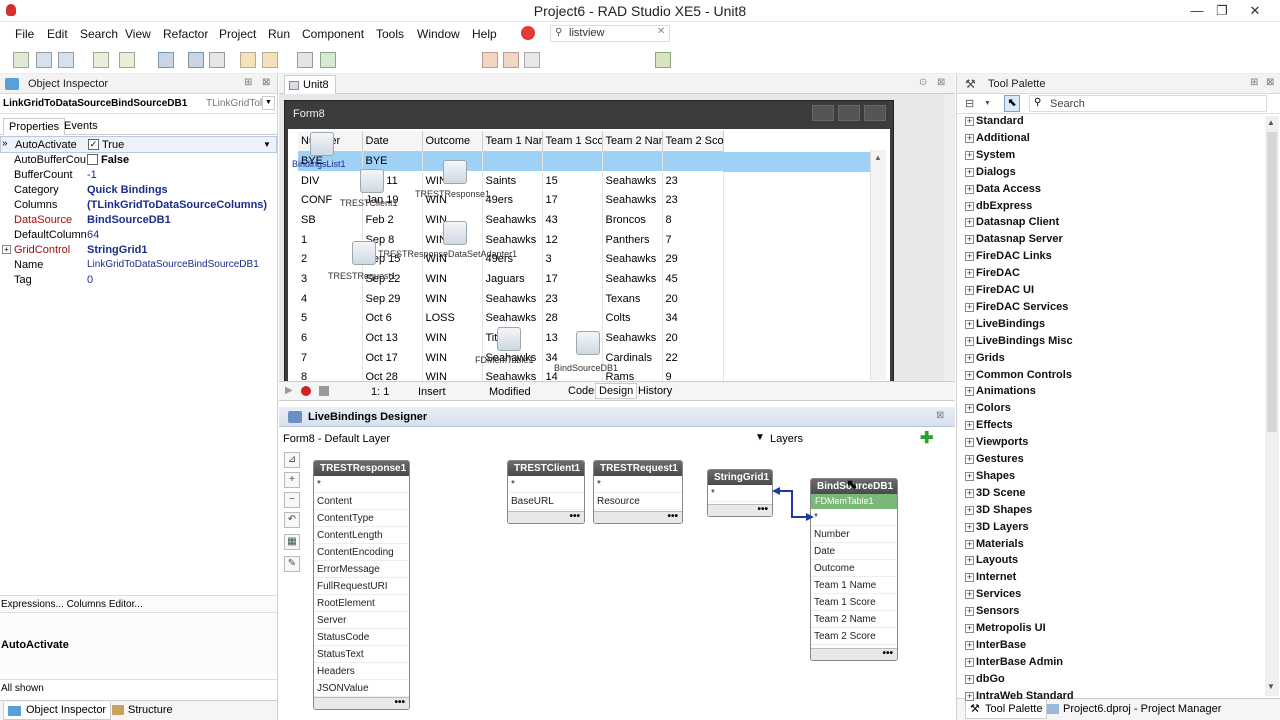 The height and width of the screenshot is (720, 1280). I want to click on new-items-icon, so click(44, 60).